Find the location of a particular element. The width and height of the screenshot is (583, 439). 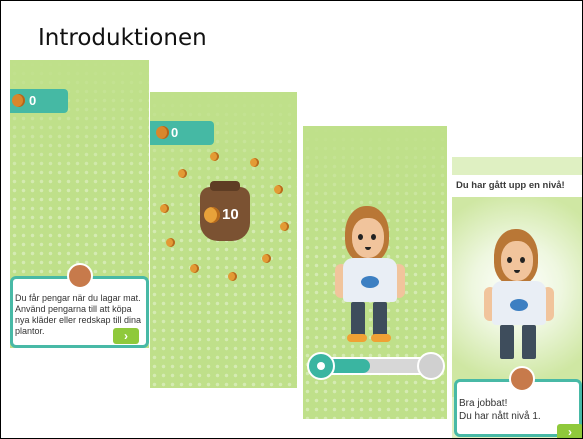

level-up-header: Du har gått upp en nivå! is located at coordinates (517, 186).